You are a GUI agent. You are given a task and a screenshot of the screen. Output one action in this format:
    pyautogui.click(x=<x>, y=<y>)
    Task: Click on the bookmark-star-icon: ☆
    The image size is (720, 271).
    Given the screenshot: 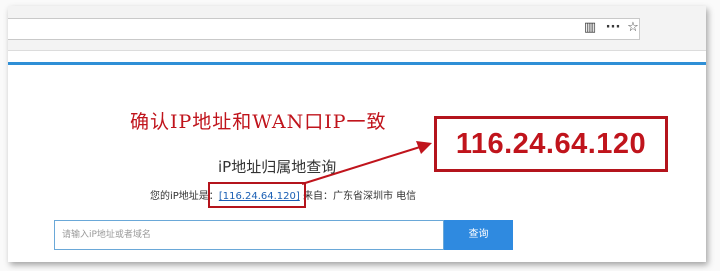 What is the action you would take?
    pyautogui.click(x=633, y=28)
    